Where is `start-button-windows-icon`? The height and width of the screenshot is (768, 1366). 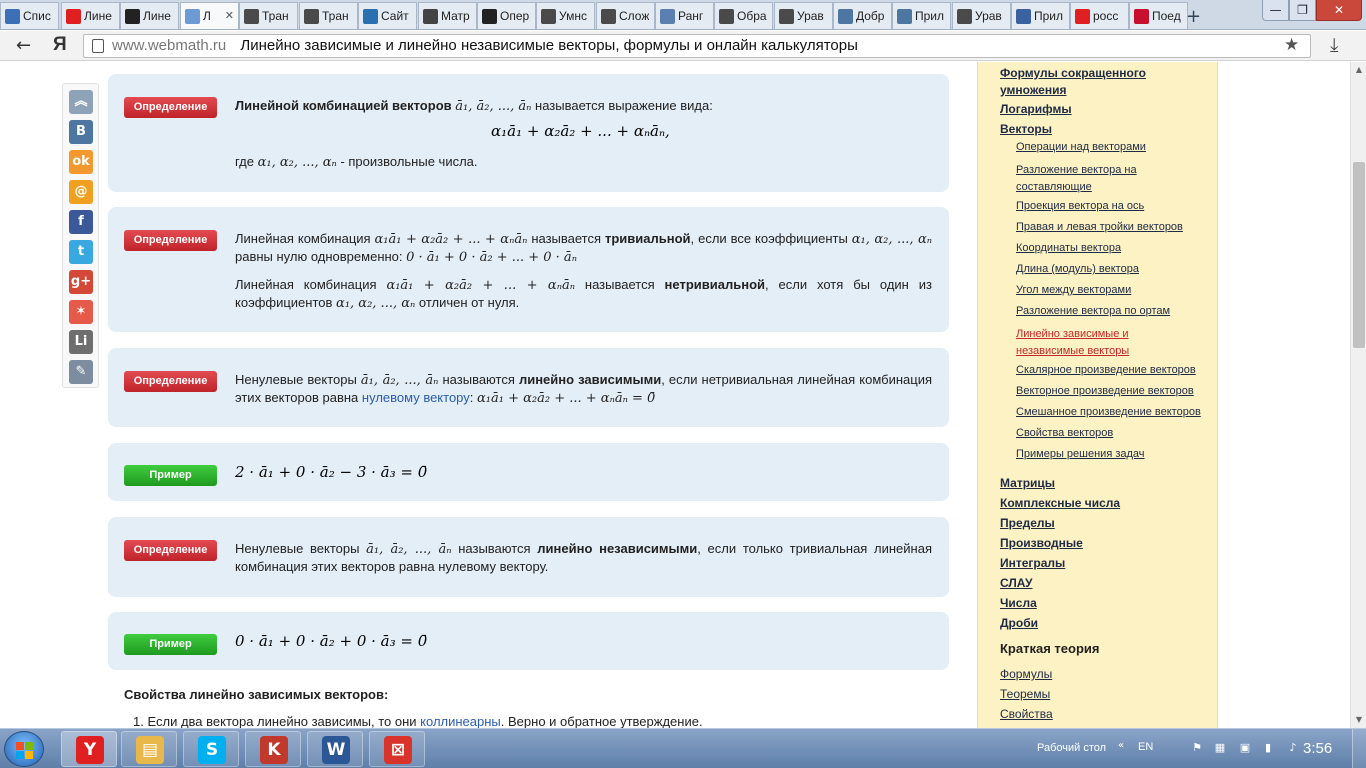 start-button-windows-icon is located at coordinates (24, 749).